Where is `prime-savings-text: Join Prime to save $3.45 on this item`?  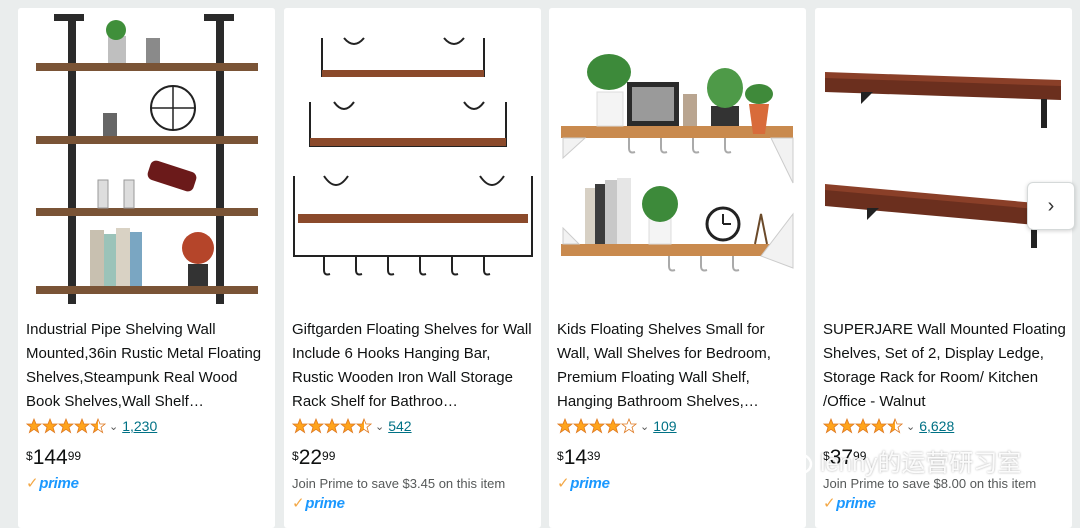
prime-savings-text: Join Prime to save $3.45 on this item is located at coordinates (399, 483).